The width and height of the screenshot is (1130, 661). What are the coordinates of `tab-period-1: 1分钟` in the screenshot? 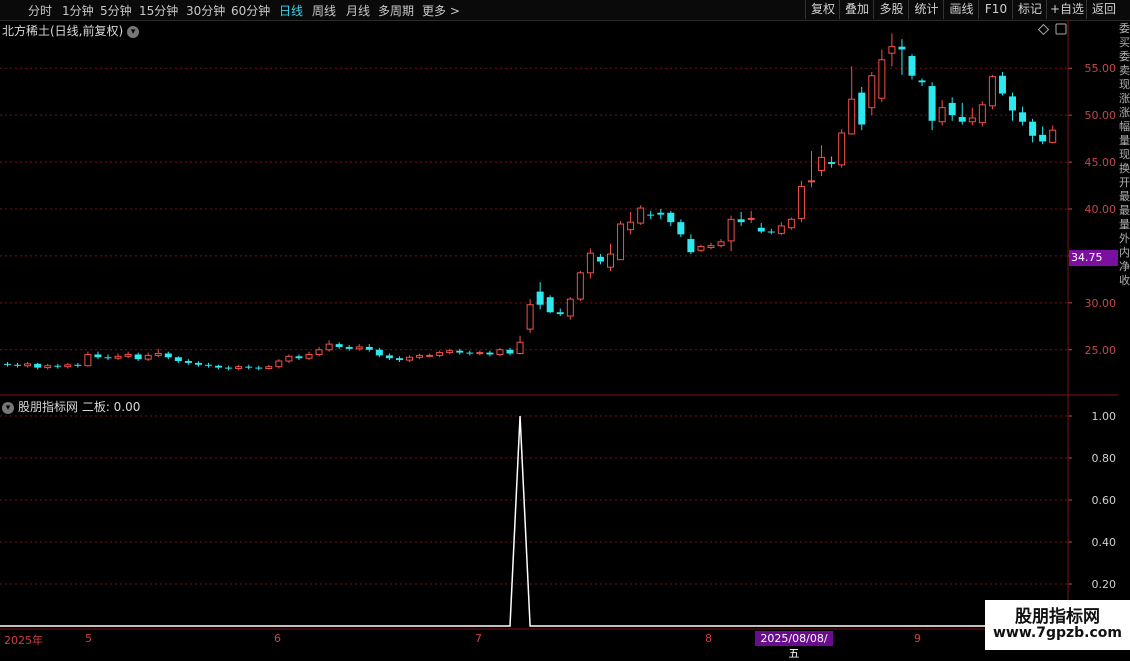 It's located at (78, 10).